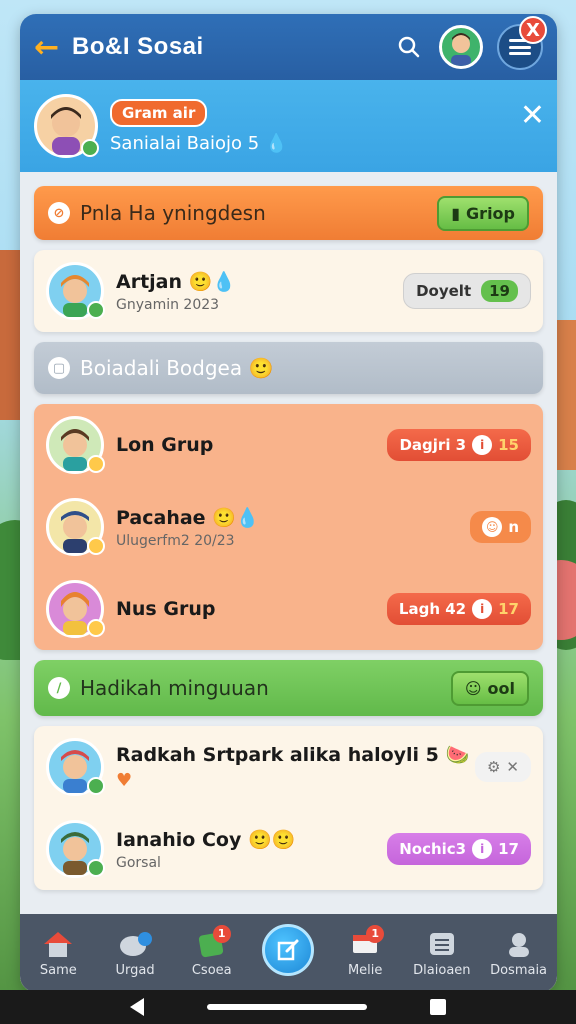  What do you see at coordinates (490, 213) in the screenshot?
I see `group-button-label: Griop` at bounding box center [490, 213].